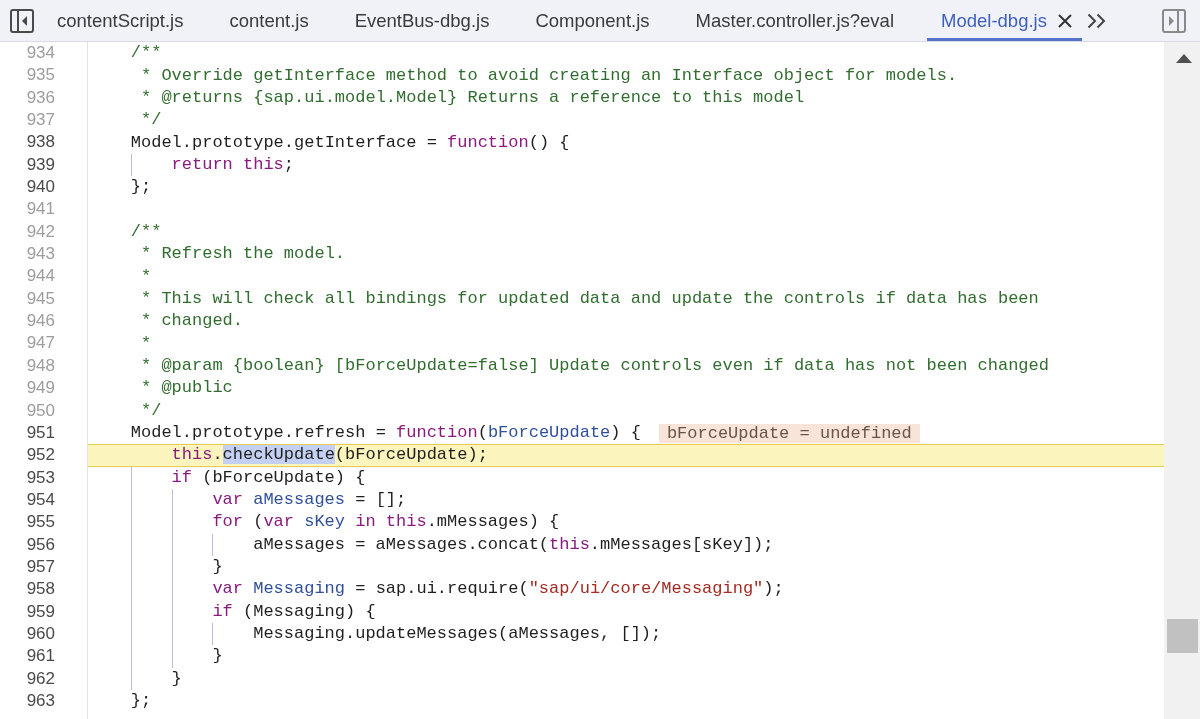  I want to click on code-line: * @public, so click(187, 388).